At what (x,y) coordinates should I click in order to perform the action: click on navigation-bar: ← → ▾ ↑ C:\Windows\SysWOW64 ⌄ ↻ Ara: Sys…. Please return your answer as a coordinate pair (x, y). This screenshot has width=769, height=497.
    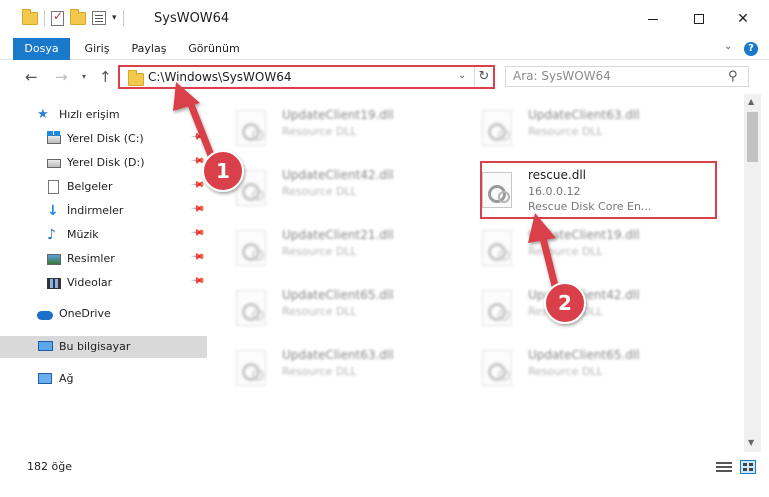
    Looking at the image, I should click on (384, 77).